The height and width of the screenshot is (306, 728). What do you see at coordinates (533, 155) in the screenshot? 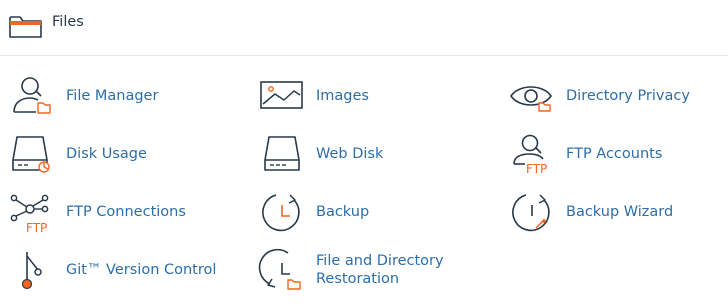
I see `ftp-accounts-icon: FTP` at bounding box center [533, 155].